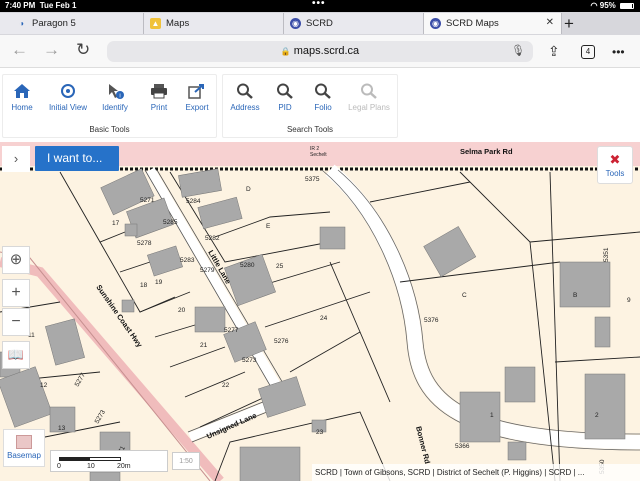 The width and height of the screenshot is (640, 481). I want to click on expand-panel-button: ›, so click(16, 159).